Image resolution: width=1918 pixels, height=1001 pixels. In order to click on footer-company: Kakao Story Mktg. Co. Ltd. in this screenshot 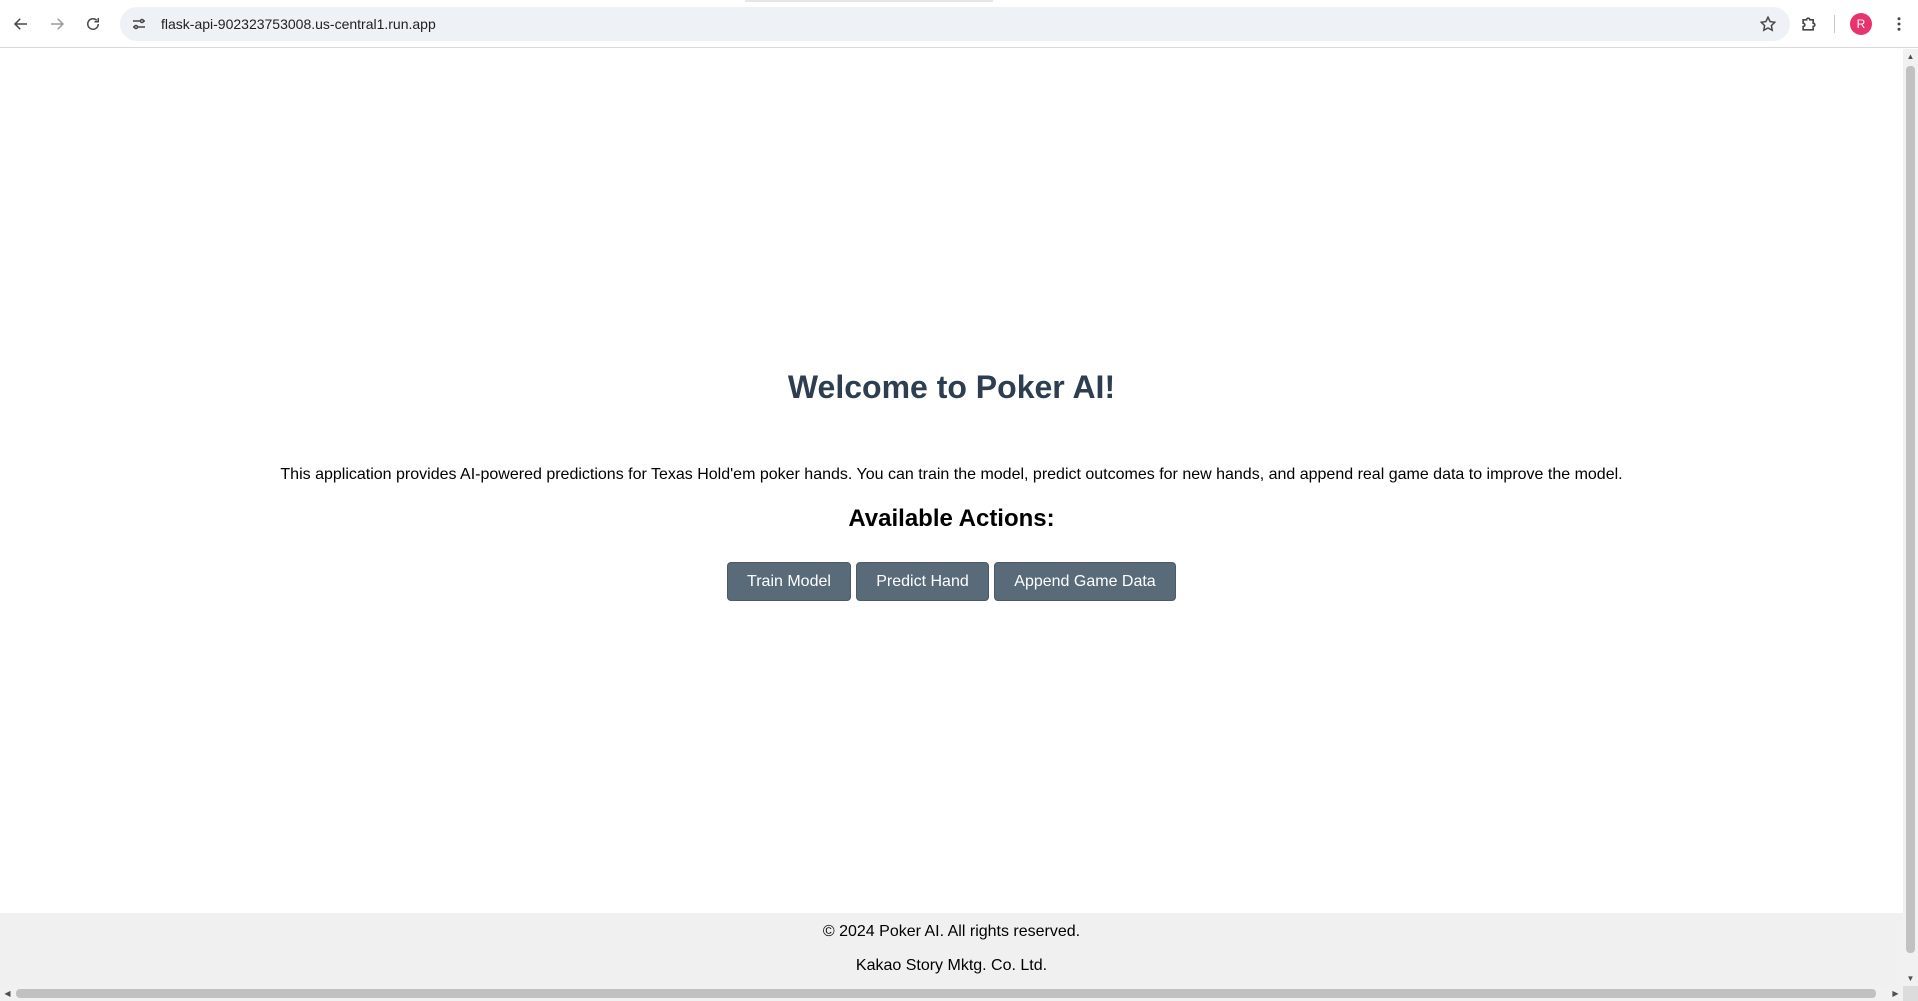, I will do `click(951, 965)`.